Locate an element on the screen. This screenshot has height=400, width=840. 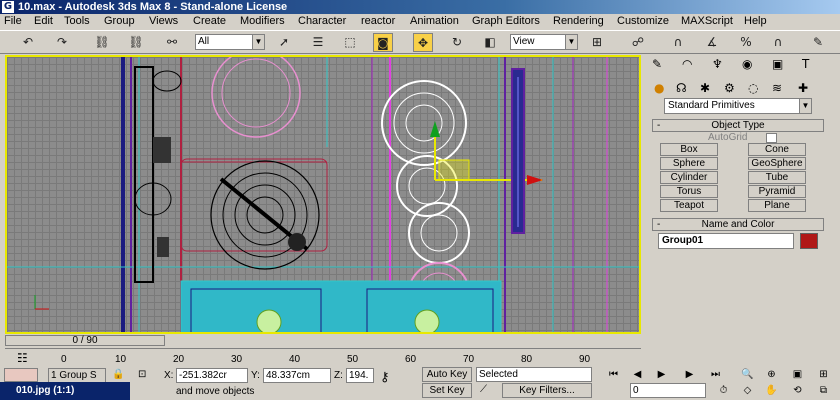
y-coordinate-input: 48.337cm is located at coordinates (297, 375).